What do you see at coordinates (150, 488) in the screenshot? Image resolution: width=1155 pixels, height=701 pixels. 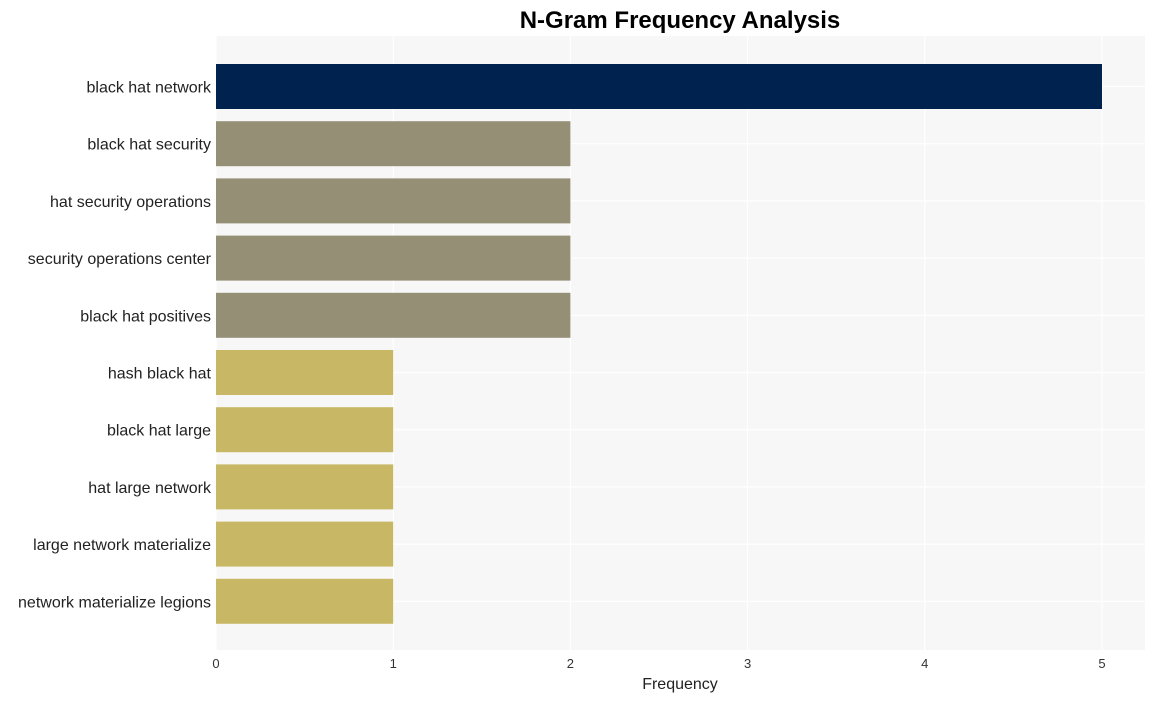 I see `y-tick-label: hat large network` at bounding box center [150, 488].